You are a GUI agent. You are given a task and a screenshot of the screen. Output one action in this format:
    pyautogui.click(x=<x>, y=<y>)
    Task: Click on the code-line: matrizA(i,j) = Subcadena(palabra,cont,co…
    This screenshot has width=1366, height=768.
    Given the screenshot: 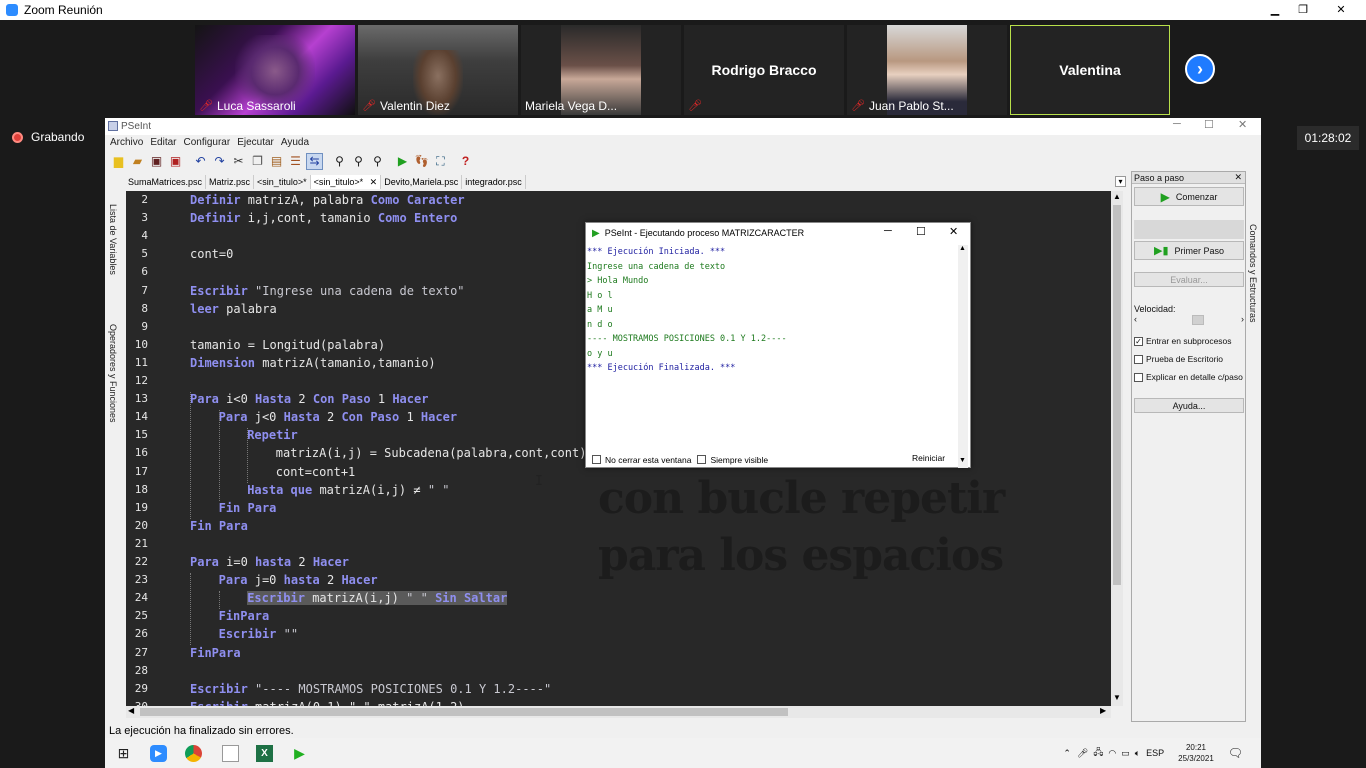 What is the action you would take?
    pyautogui.click(x=431, y=453)
    